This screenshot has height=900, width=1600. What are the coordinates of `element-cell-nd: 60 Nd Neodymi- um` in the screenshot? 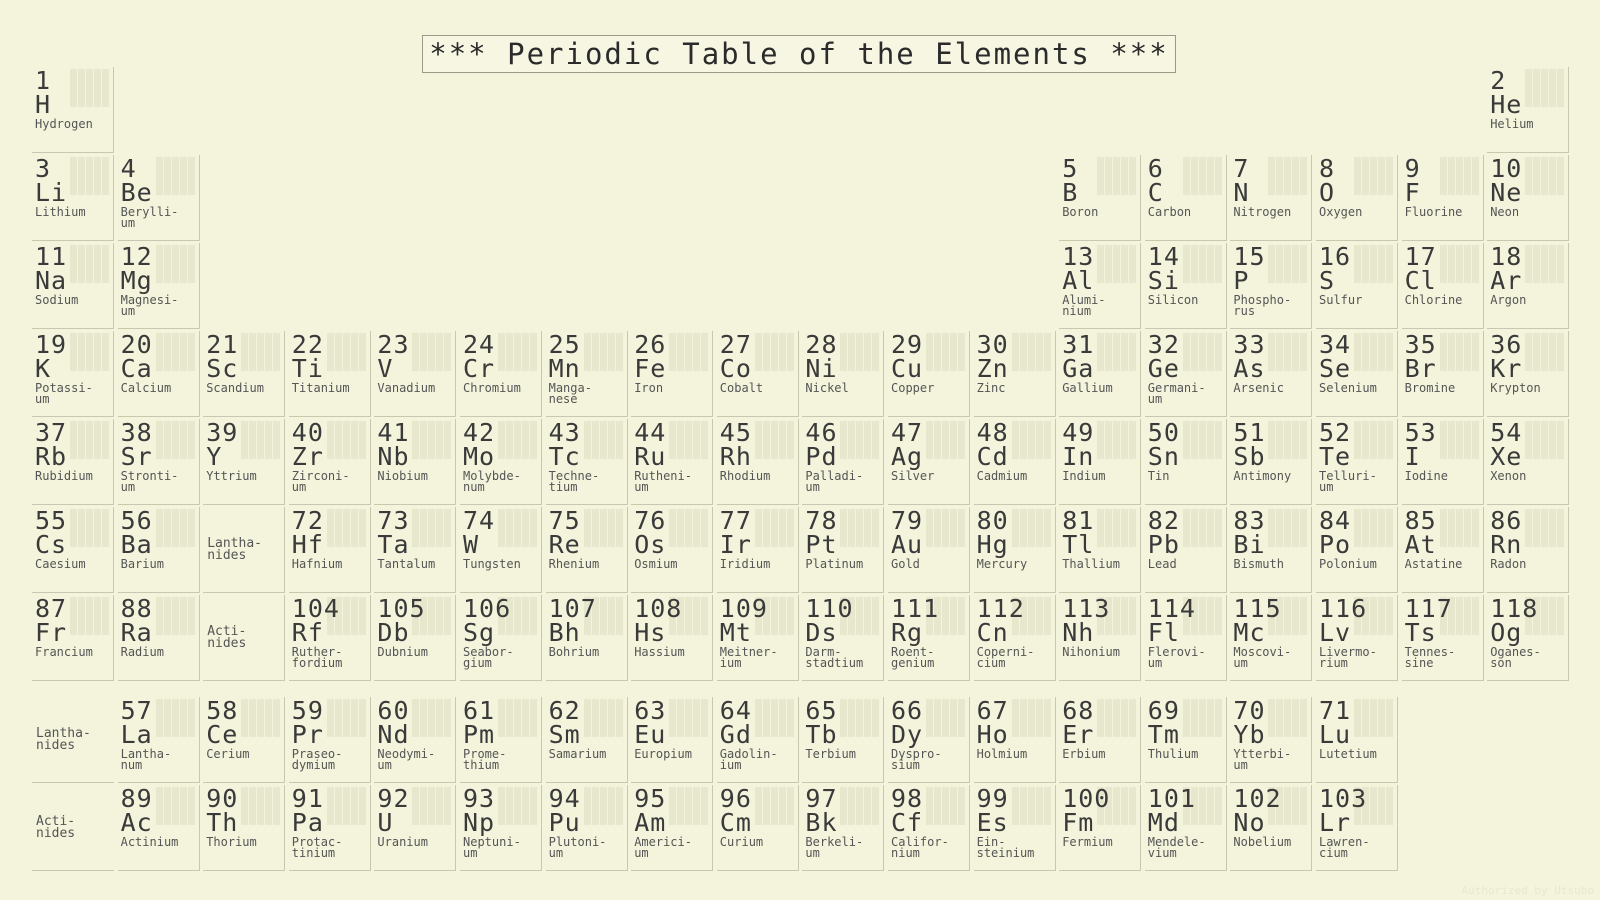 It's located at (415, 740).